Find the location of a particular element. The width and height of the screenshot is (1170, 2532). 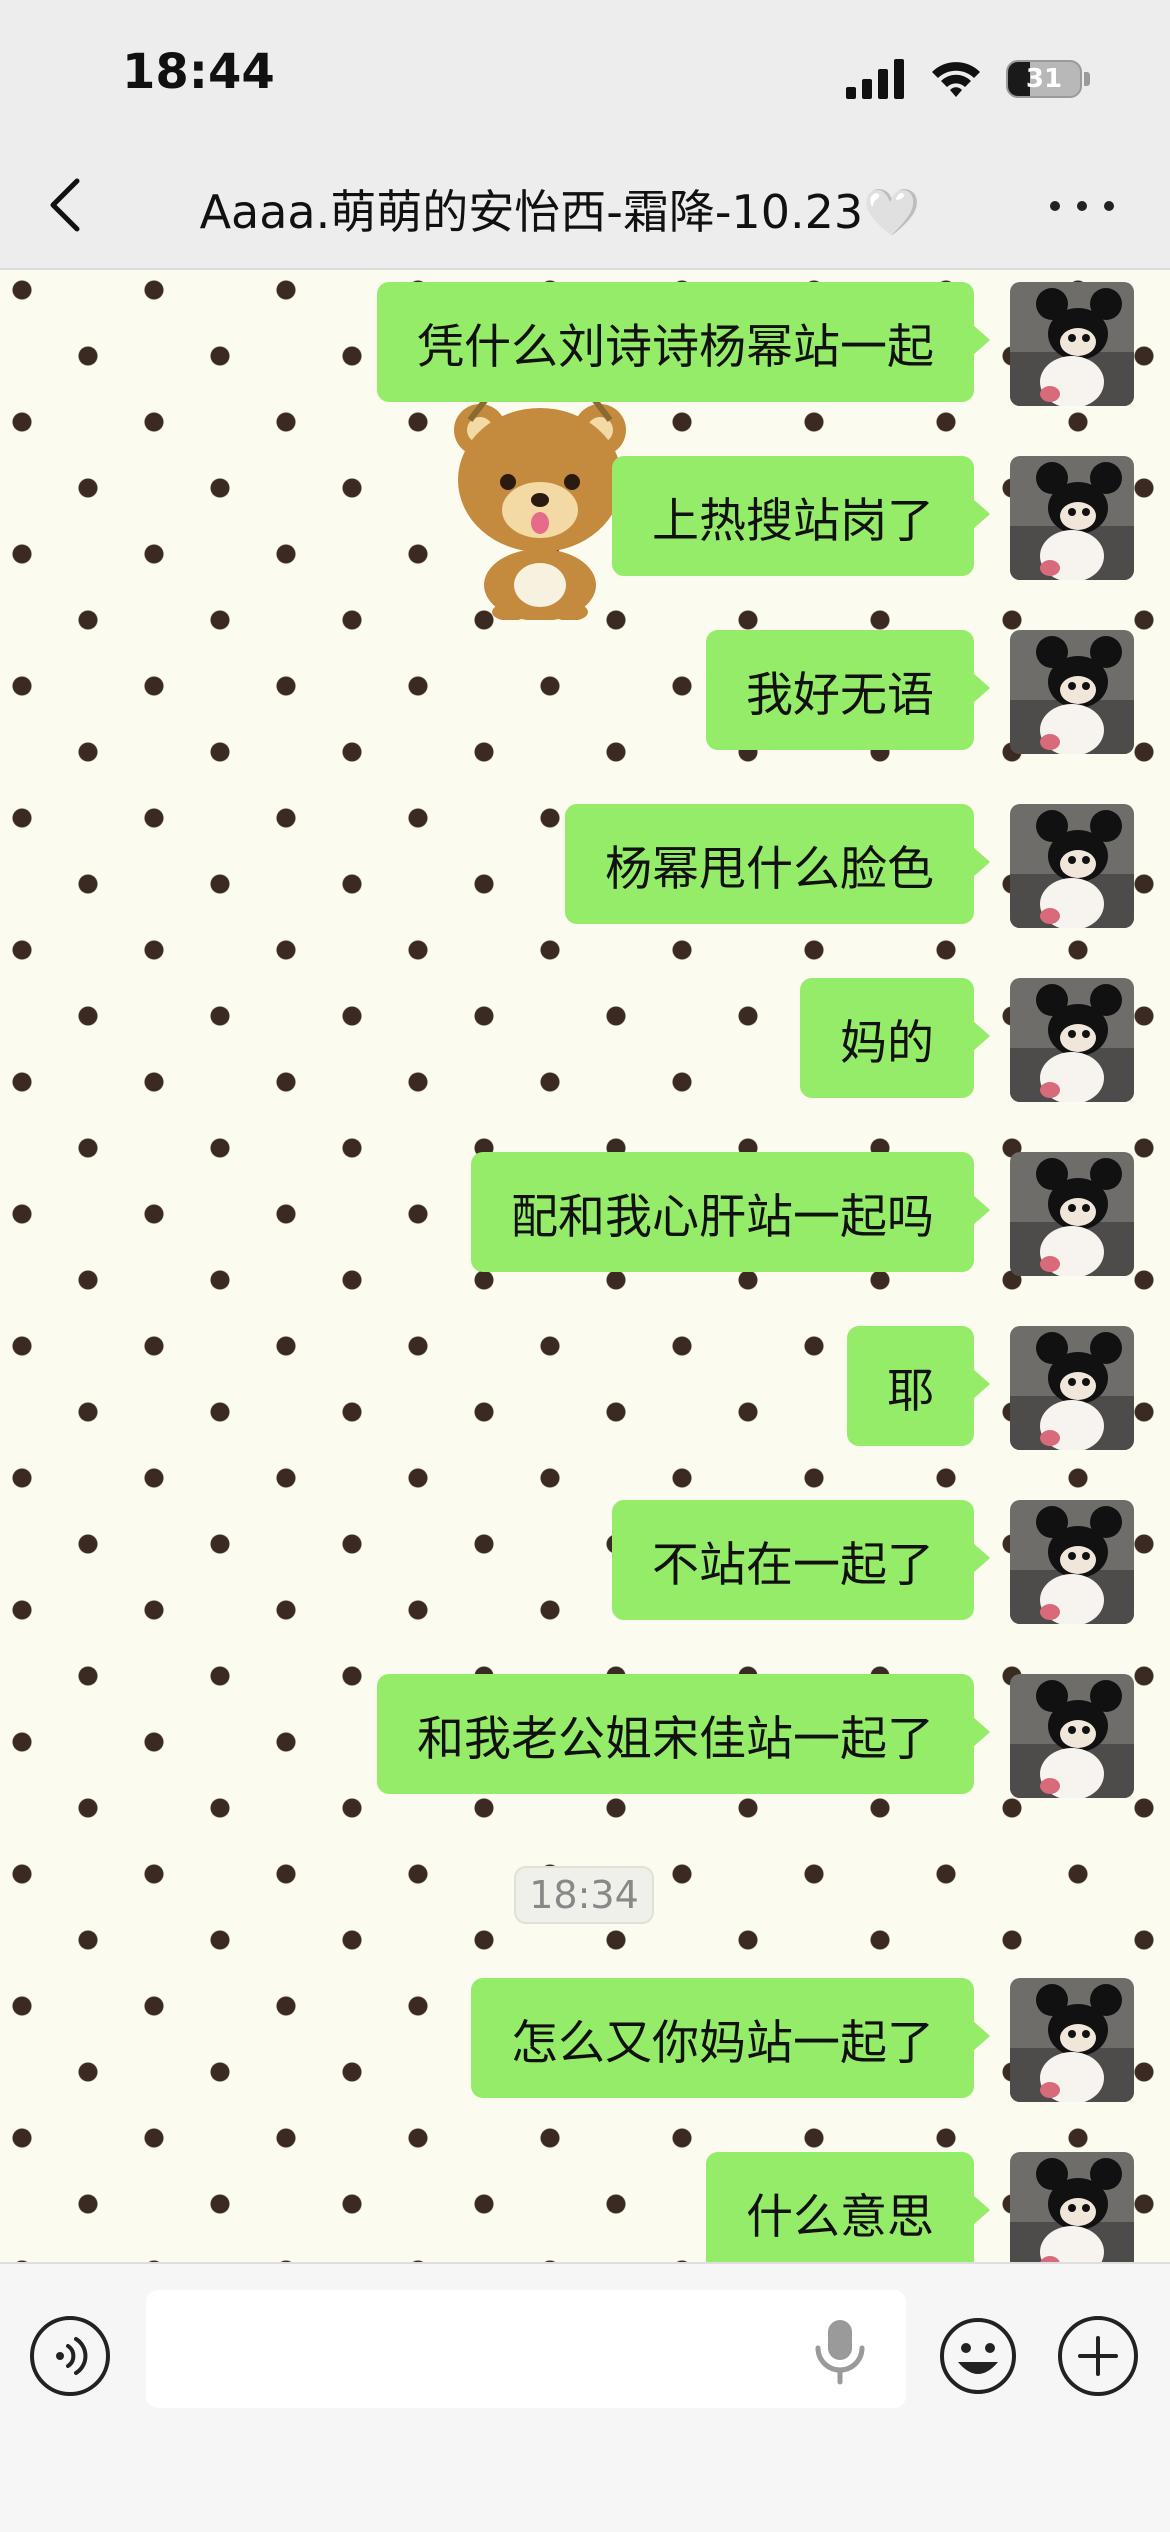

status-icons: 31 is located at coordinates (968, 79).